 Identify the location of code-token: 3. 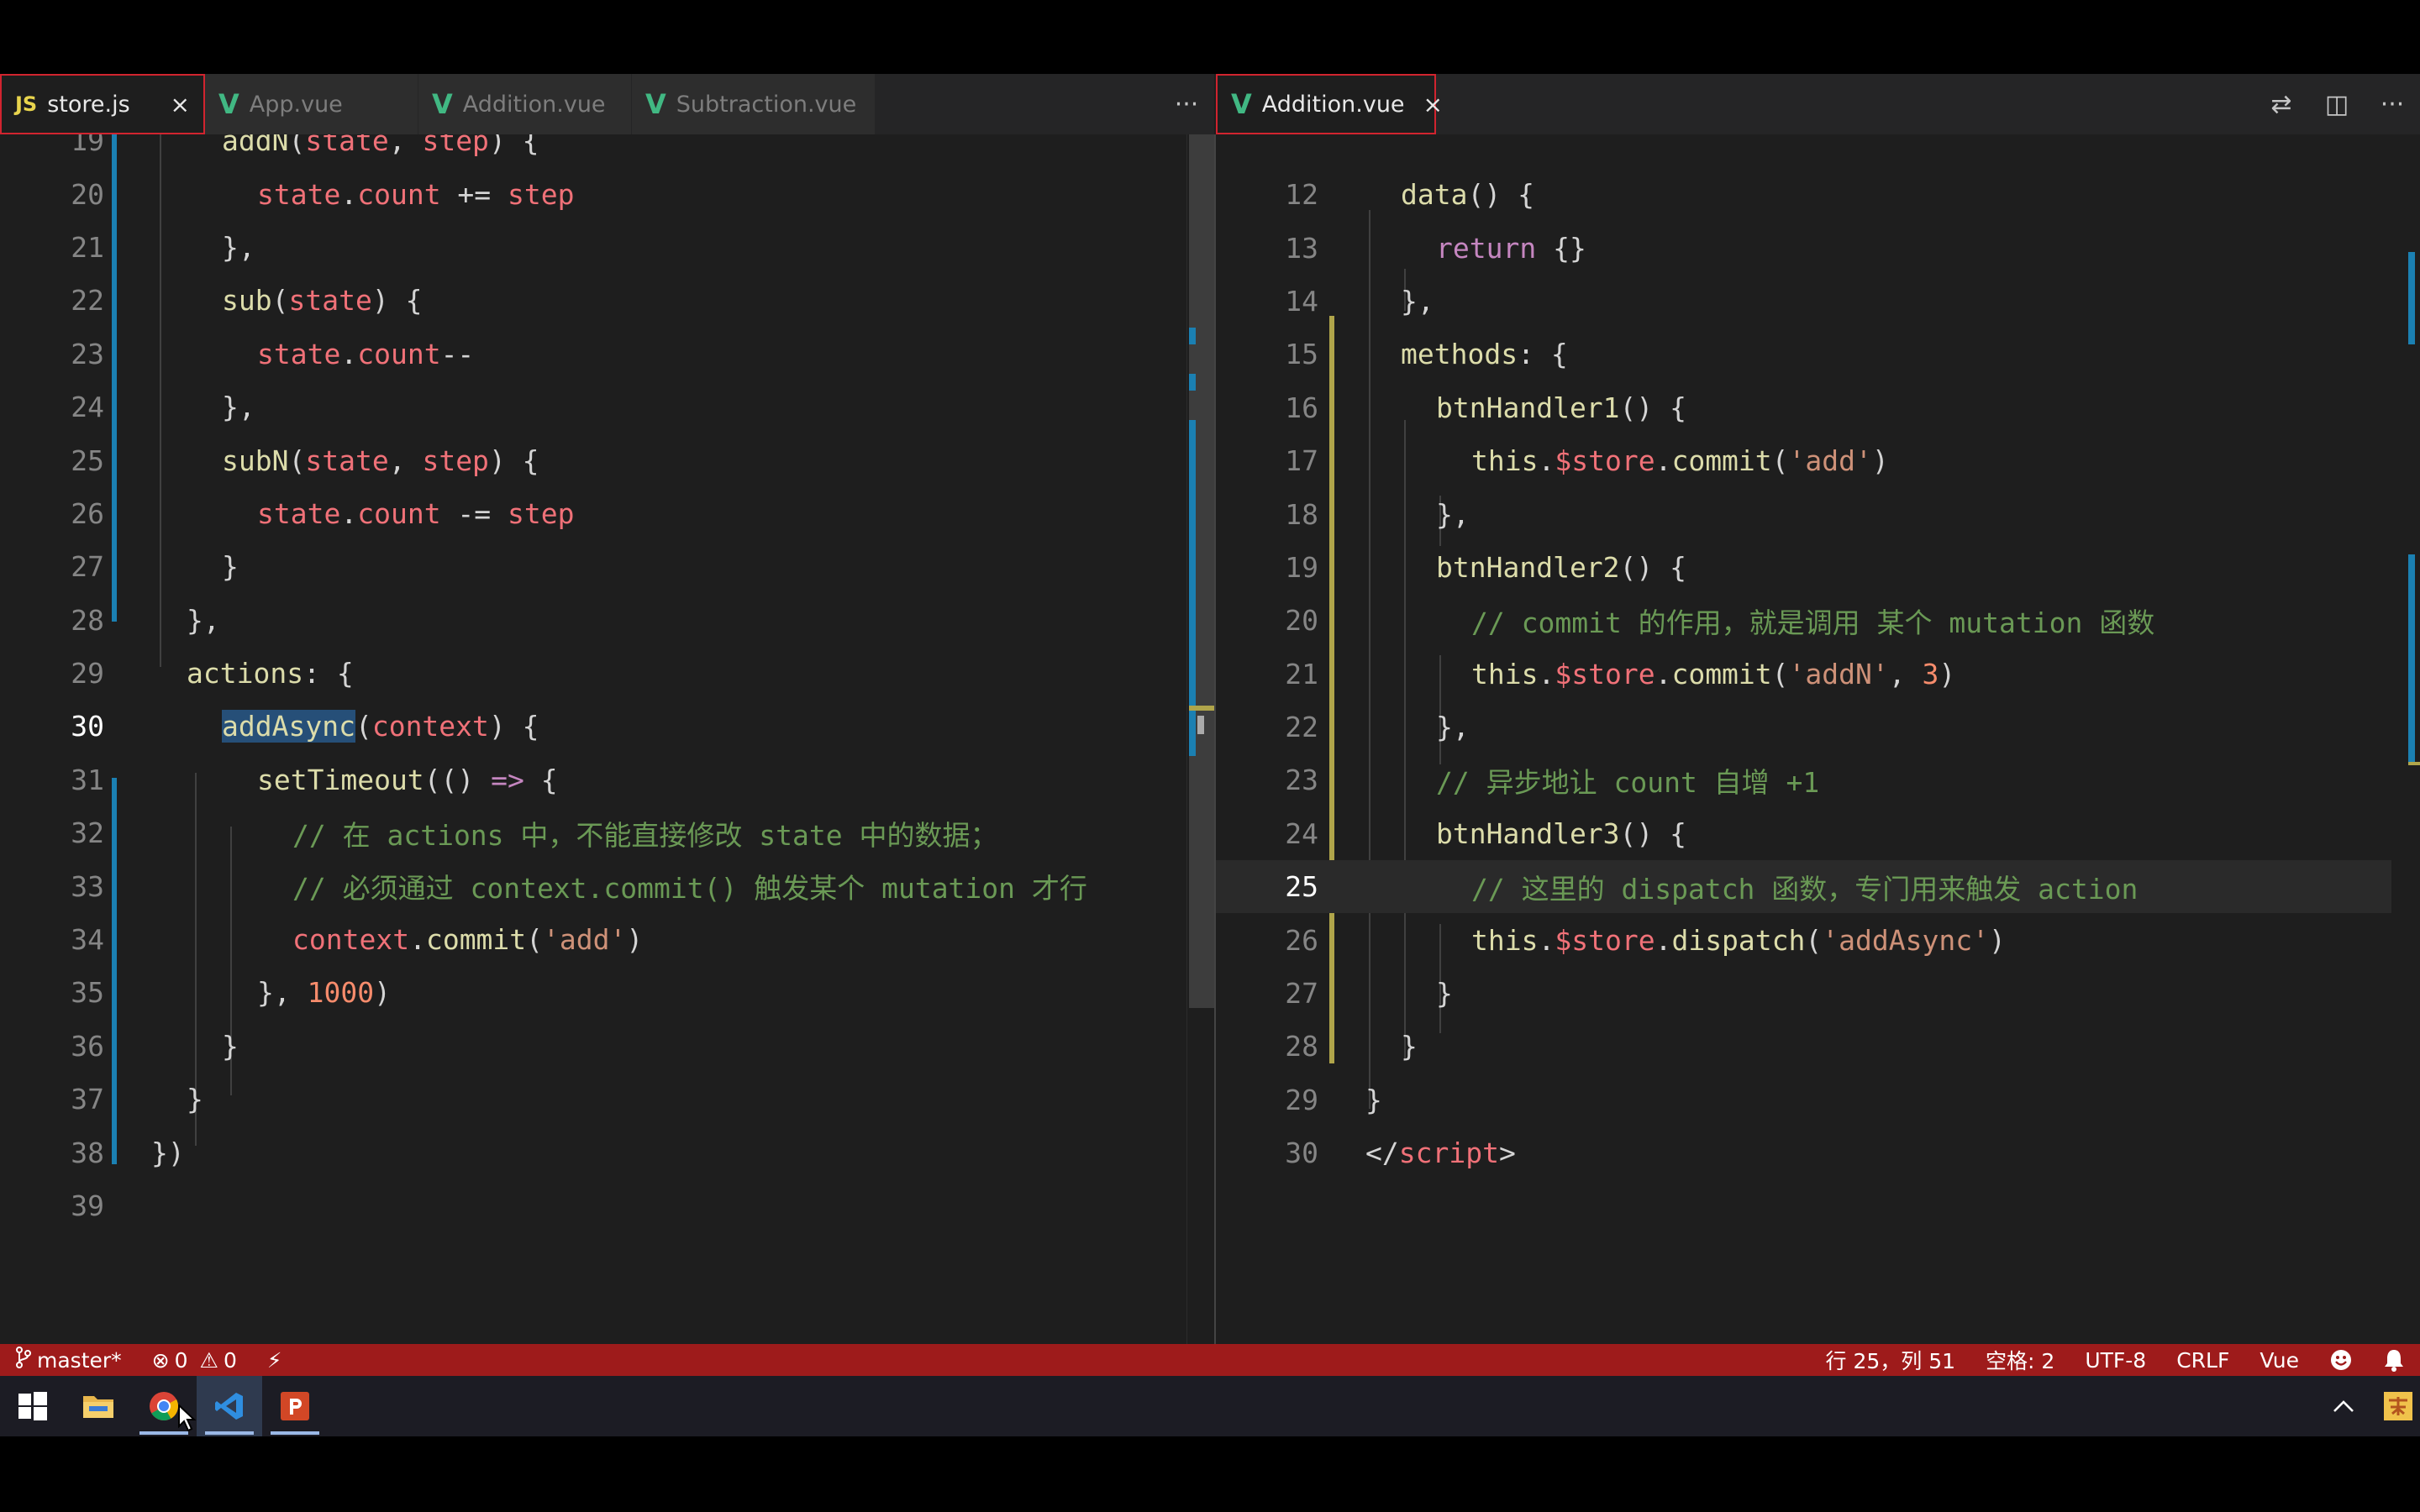
(1930, 673).